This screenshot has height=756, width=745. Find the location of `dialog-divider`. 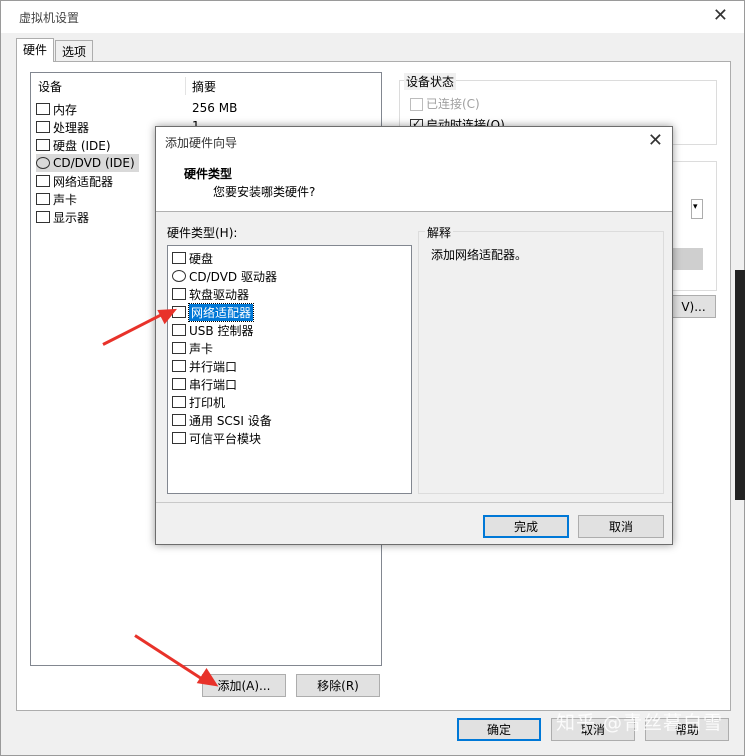

dialog-divider is located at coordinates (414, 502).